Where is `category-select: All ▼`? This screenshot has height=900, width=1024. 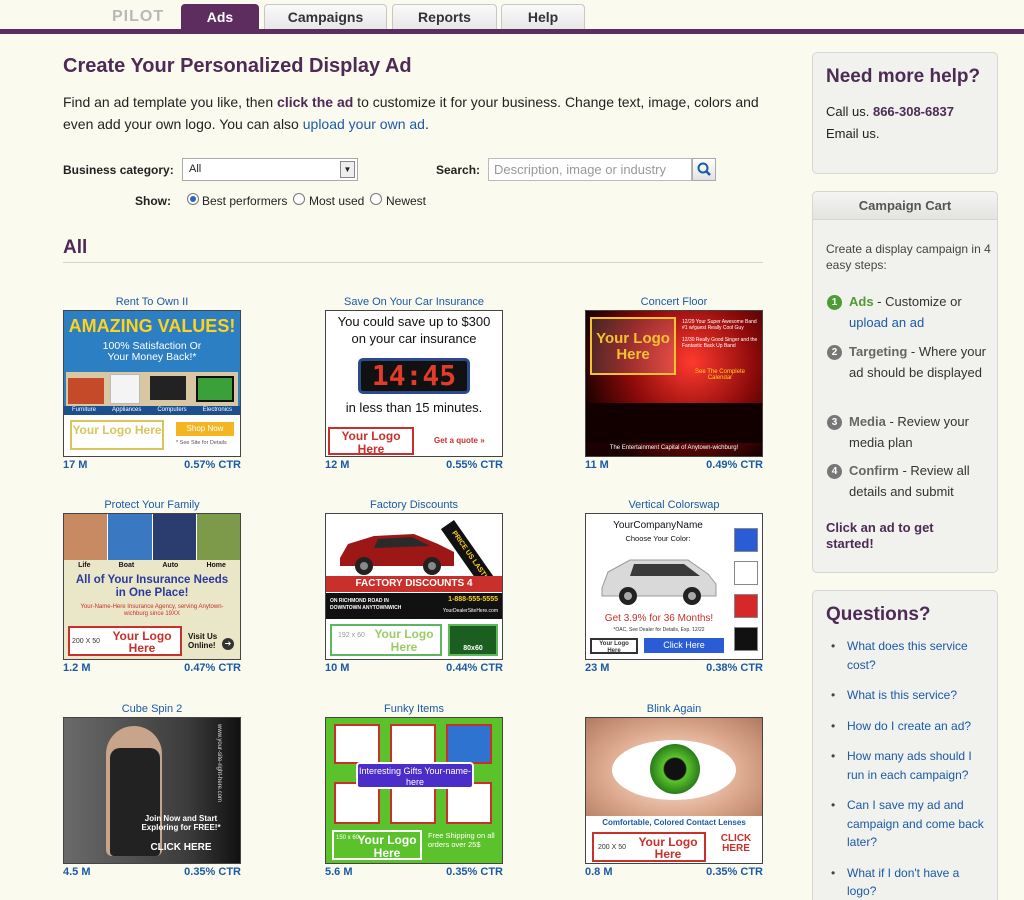 category-select: All ▼ is located at coordinates (270, 169).